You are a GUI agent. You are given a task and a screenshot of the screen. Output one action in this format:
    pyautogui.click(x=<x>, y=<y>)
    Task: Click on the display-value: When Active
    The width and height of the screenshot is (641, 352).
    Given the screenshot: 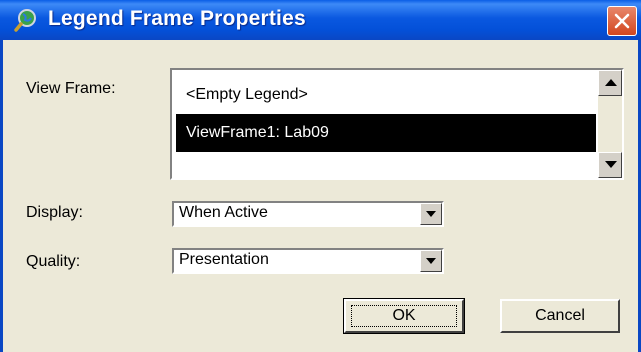 What is the action you would take?
    pyautogui.click(x=223, y=212)
    